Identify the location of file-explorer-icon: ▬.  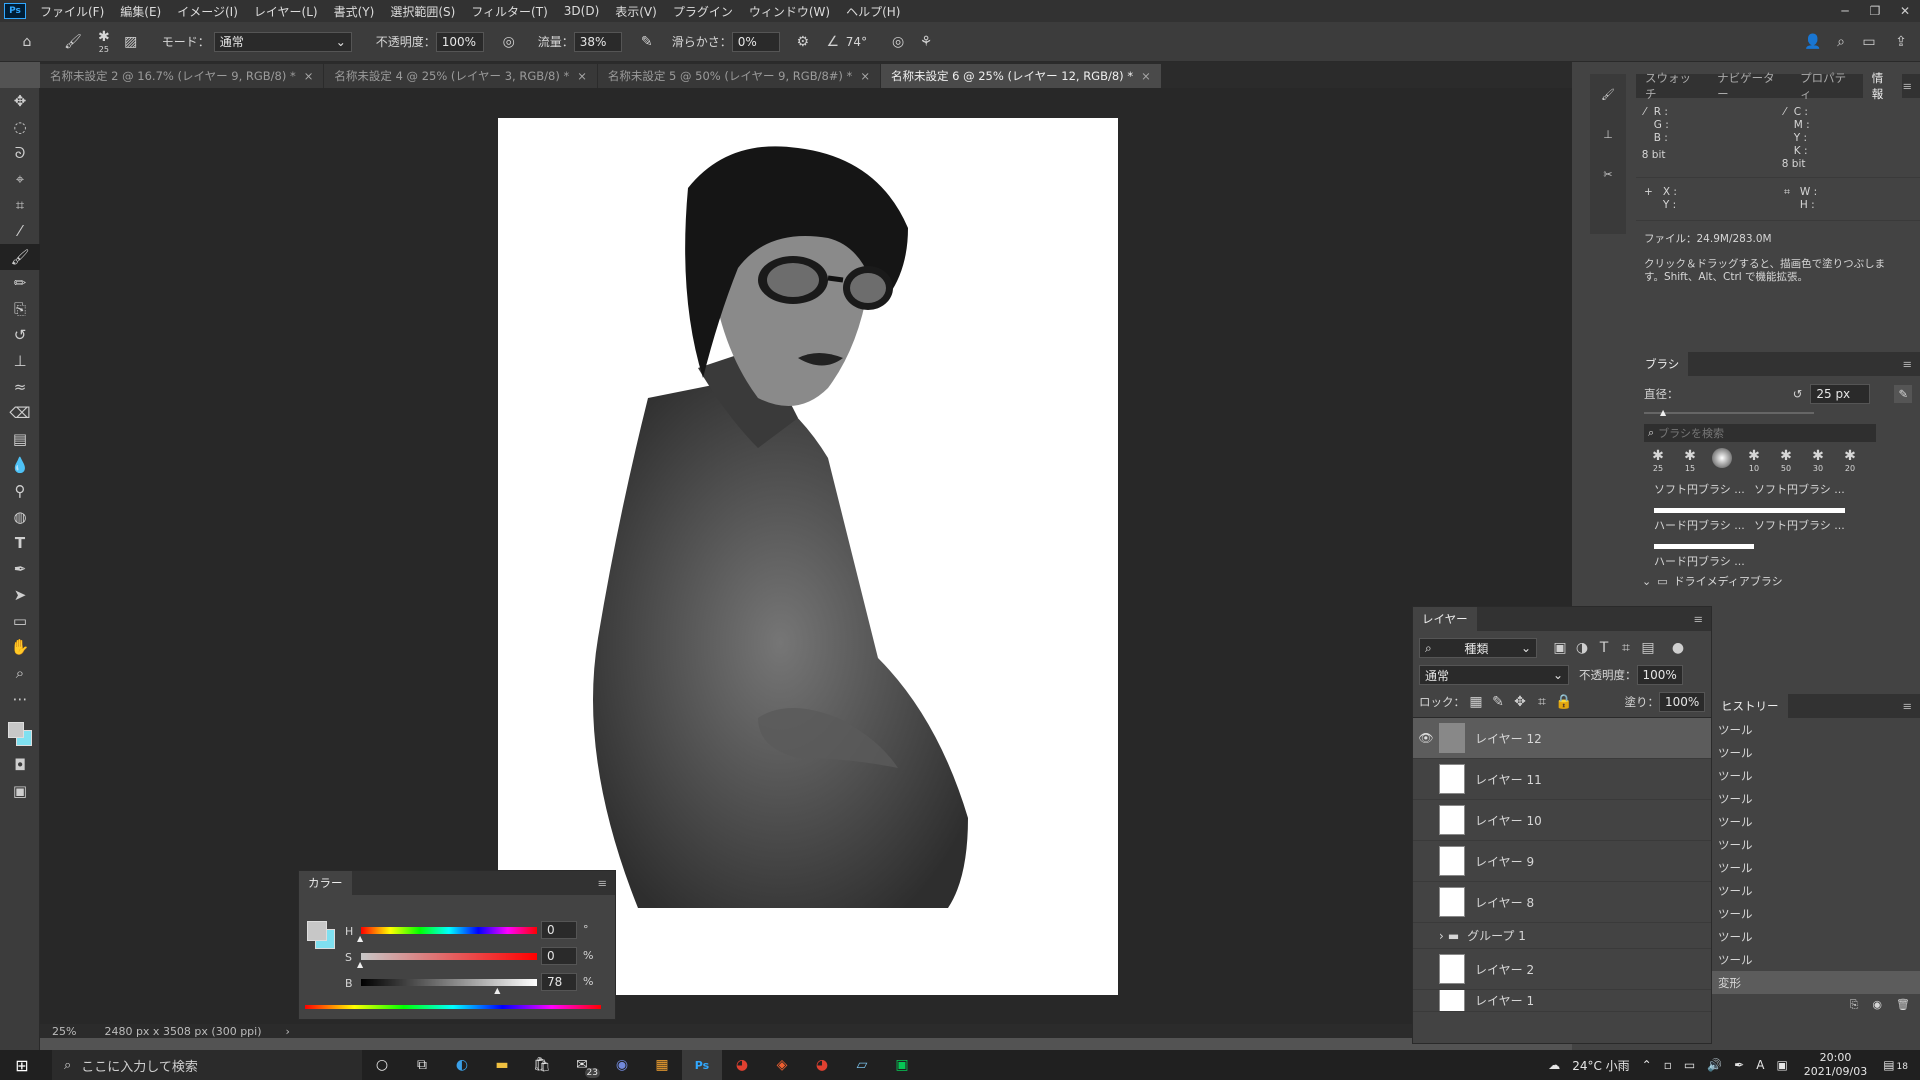
(502, 1065).